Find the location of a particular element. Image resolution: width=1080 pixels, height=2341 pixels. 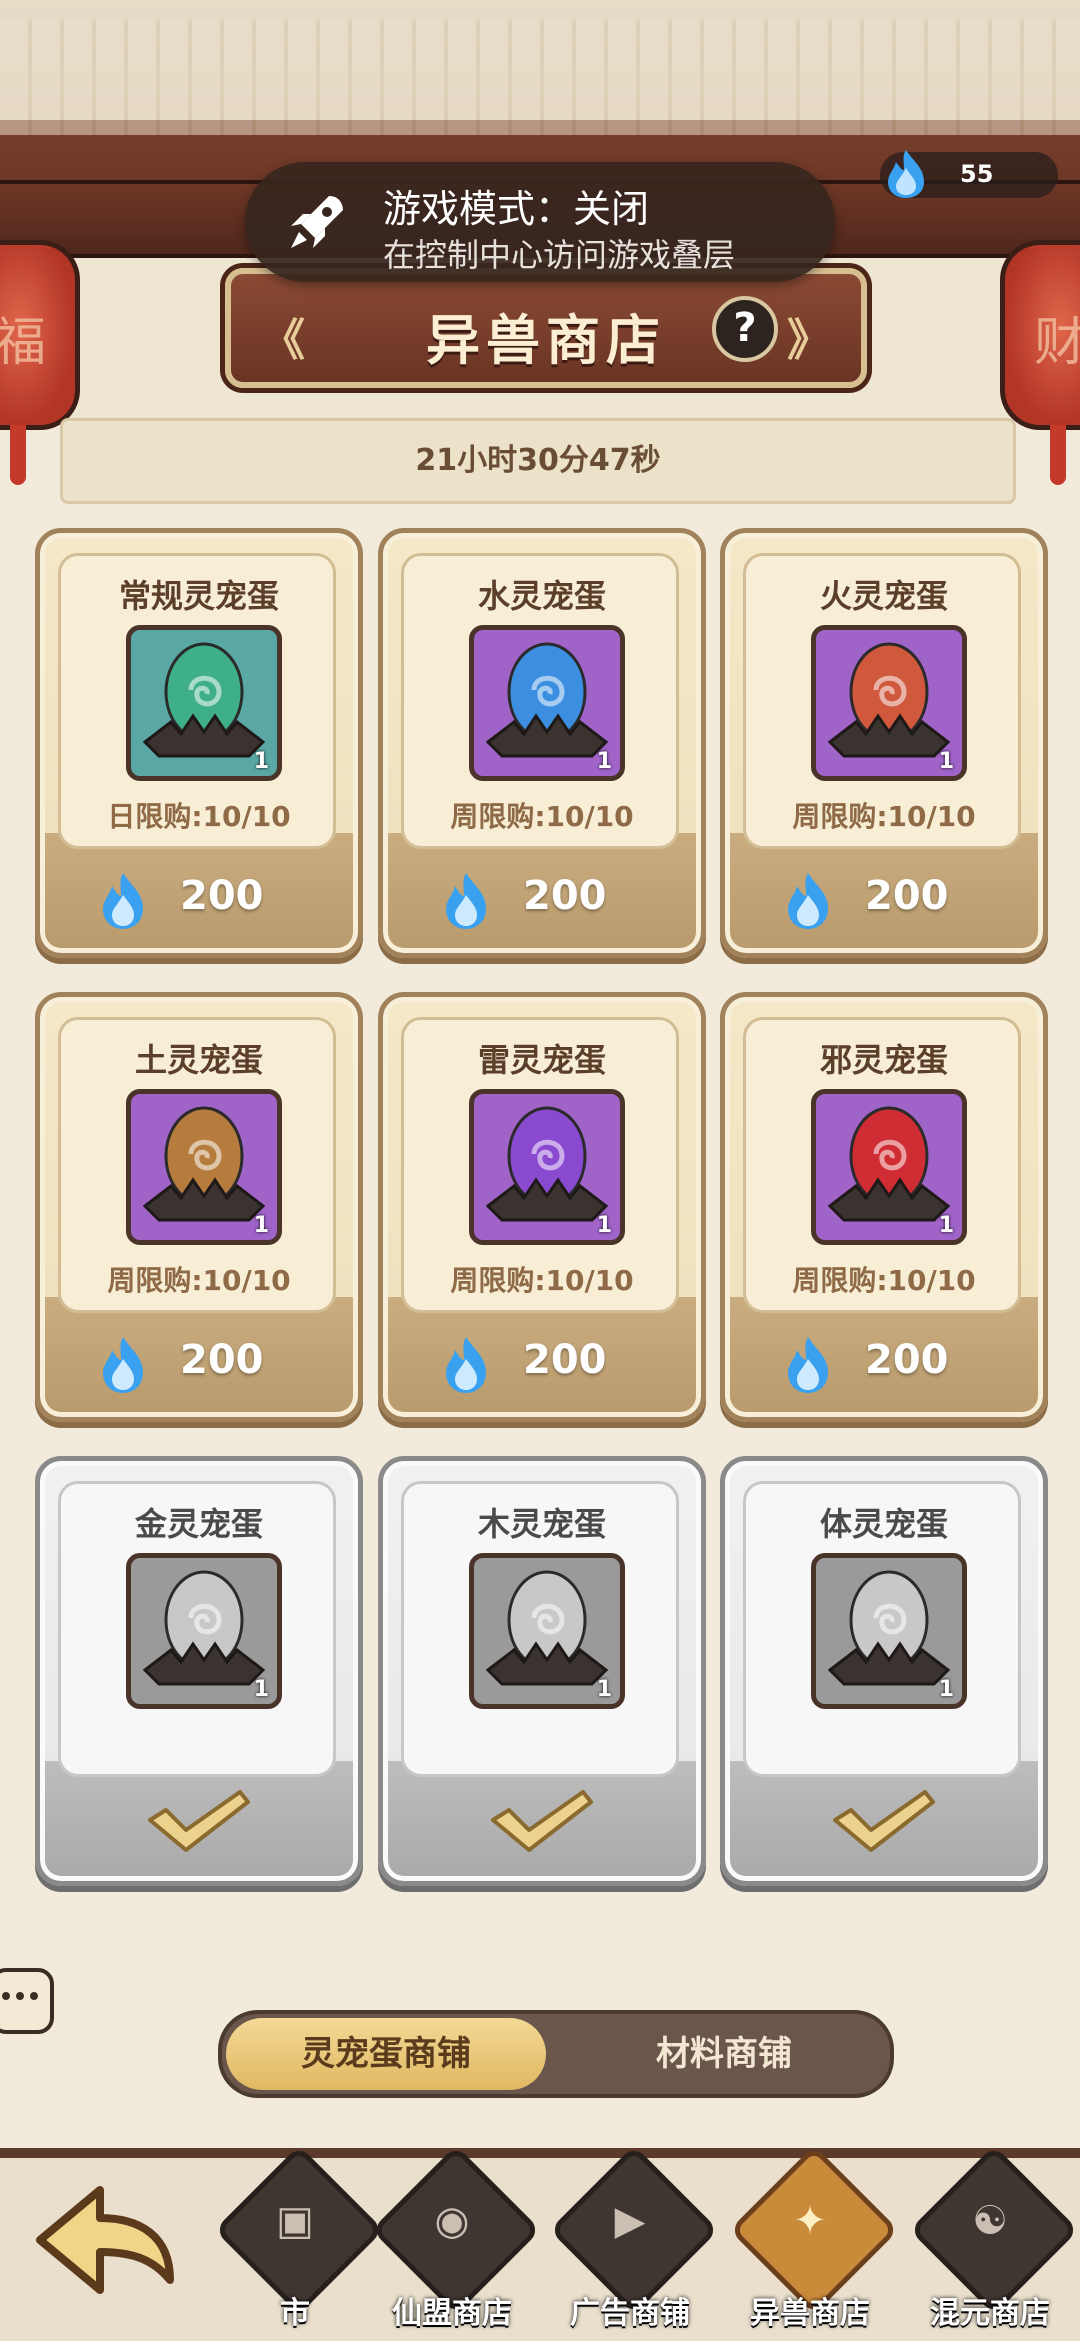

shop-item-card: 常规灵宠蛋 1 日限购:10/10 200 is located at coordinates (199, 743).